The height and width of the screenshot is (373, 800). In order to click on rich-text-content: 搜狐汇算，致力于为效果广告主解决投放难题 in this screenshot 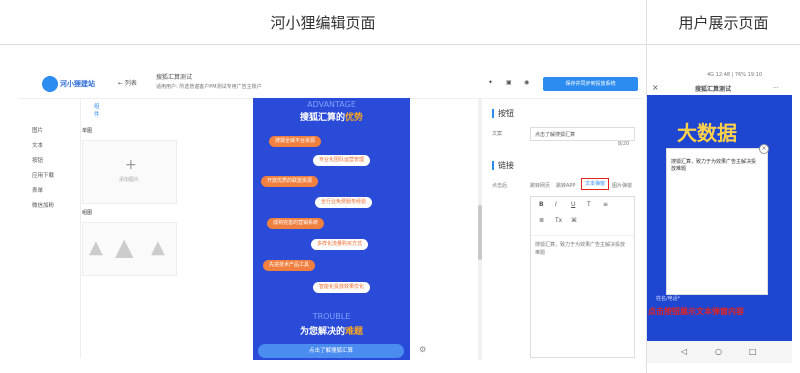, I will do `click(580, 249)`.